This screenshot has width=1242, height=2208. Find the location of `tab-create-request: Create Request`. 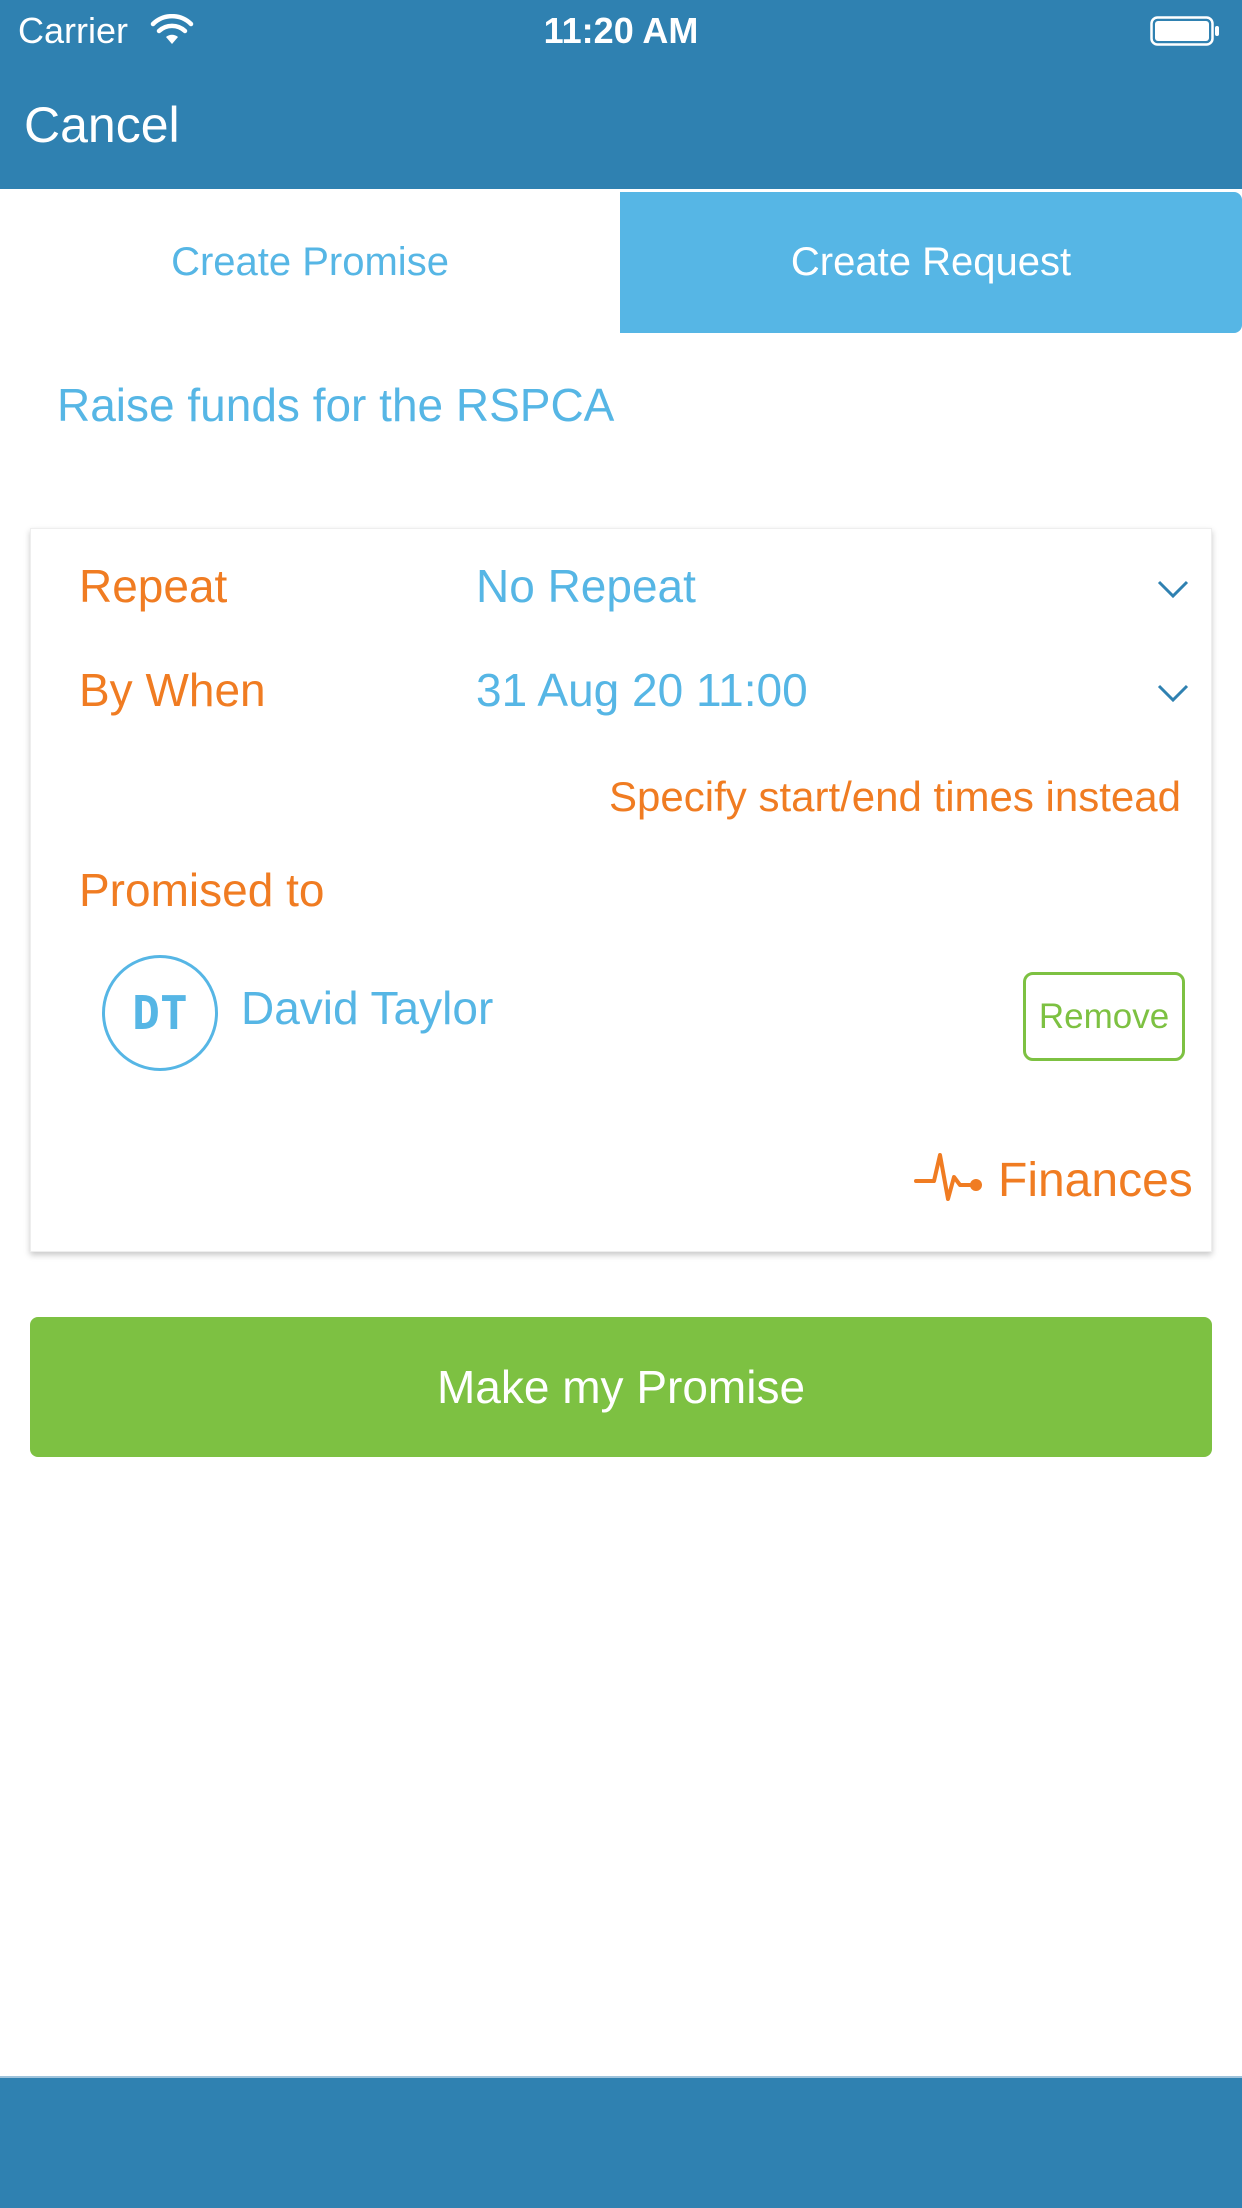

tab-create-request: Create Request is located at coordinates (931, 262).